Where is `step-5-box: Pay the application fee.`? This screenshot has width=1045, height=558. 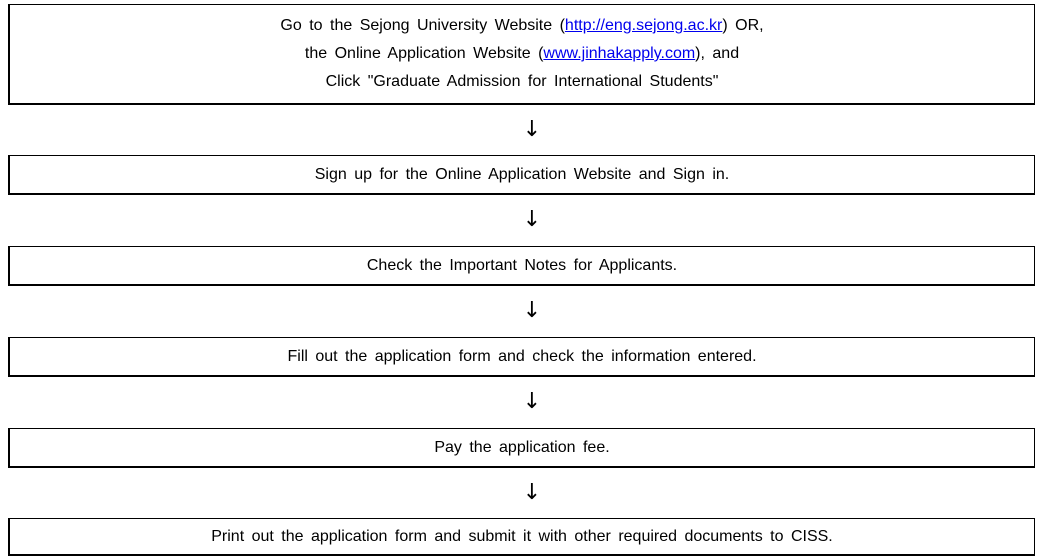 step-5-box: Pay the application fee. is located at coordinates (521, 448).